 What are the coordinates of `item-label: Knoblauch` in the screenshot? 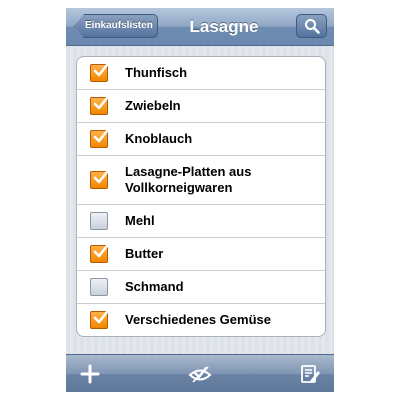 It's located at (159, 138).